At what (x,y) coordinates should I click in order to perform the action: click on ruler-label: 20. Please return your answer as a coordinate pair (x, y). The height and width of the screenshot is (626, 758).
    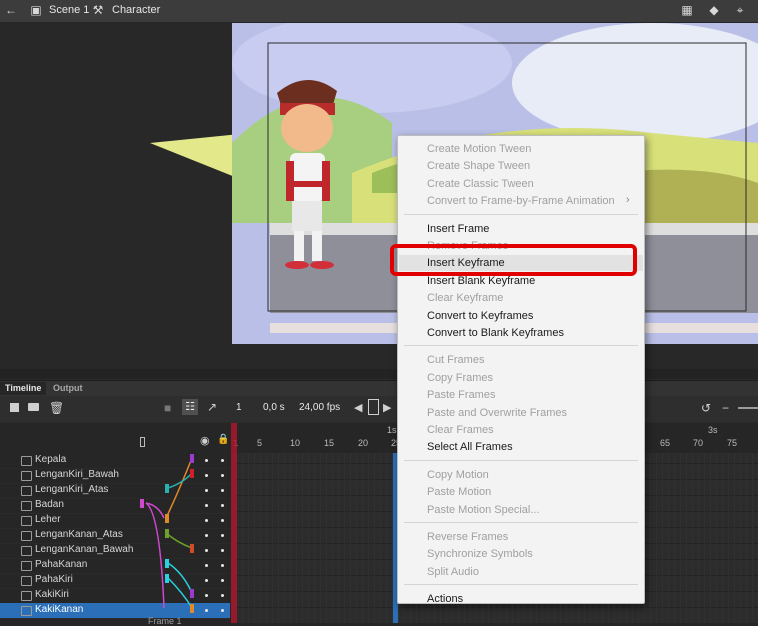
    Looking at the image, I should click on (363, 443).